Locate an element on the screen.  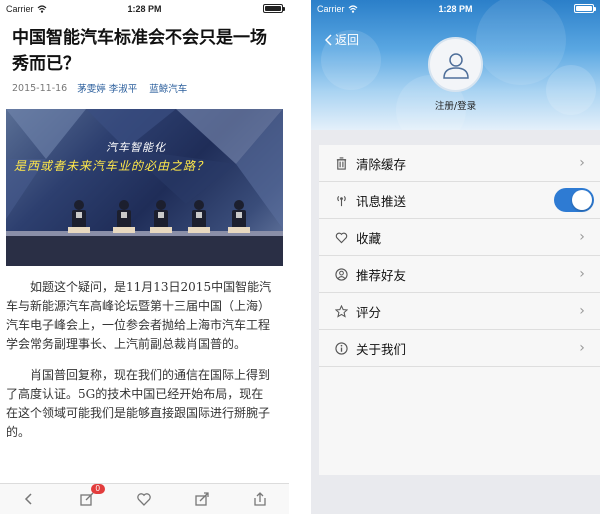
export-button is located at coordinates (260, 499).